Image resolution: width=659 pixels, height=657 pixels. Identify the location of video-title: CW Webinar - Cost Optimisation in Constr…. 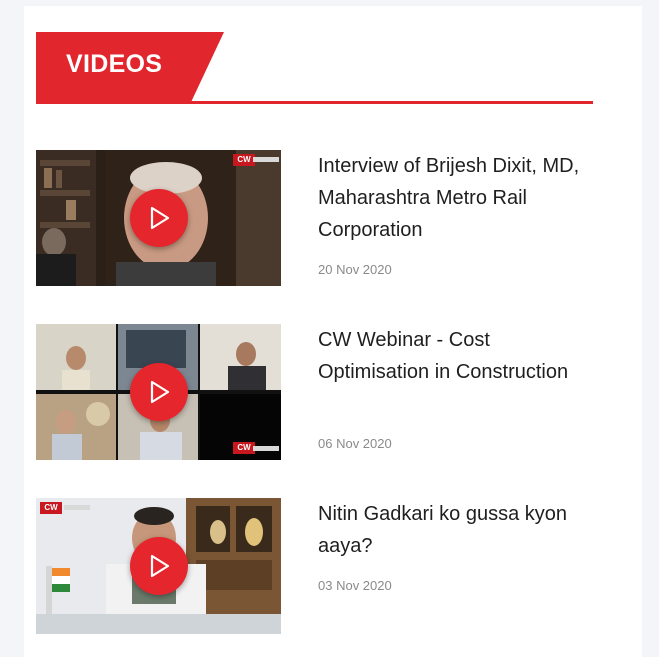
(457, 356).